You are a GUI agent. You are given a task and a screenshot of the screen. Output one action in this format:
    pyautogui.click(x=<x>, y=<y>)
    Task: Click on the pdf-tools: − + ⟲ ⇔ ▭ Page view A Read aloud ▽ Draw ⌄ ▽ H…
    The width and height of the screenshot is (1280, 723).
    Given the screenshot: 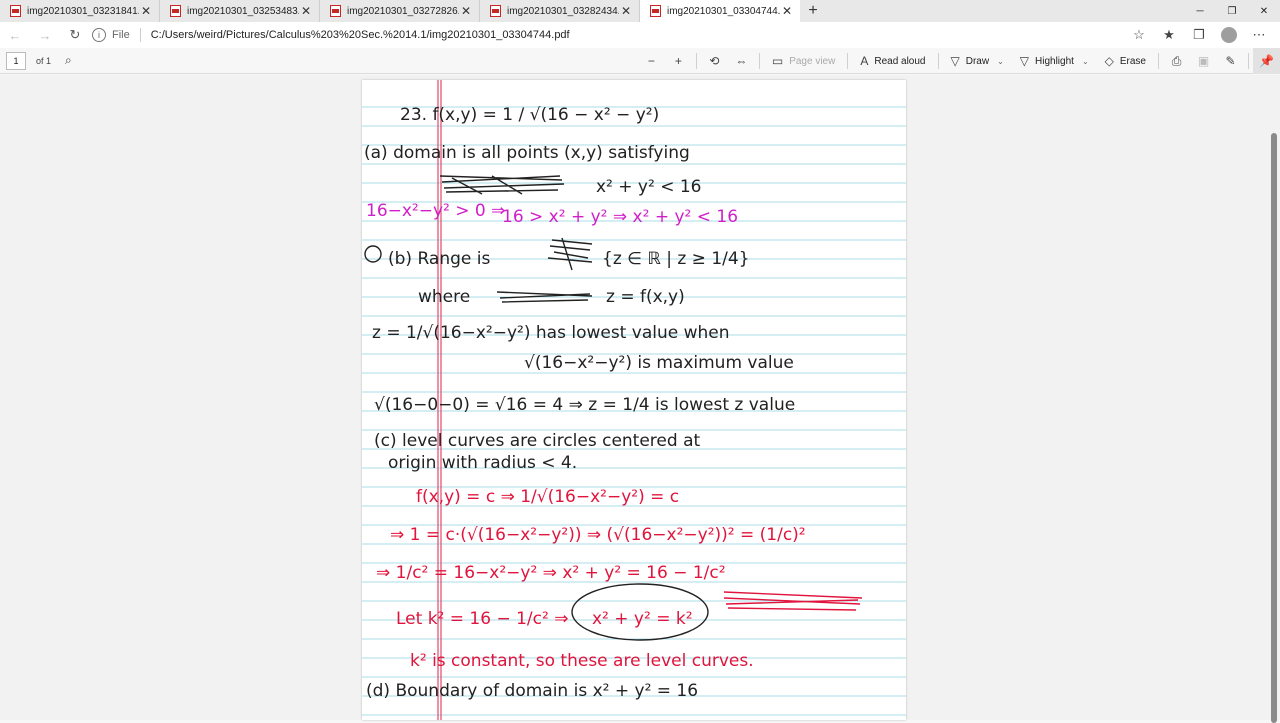 What is the action you would take?
    pyautogui.click(x=959, y=61)
    